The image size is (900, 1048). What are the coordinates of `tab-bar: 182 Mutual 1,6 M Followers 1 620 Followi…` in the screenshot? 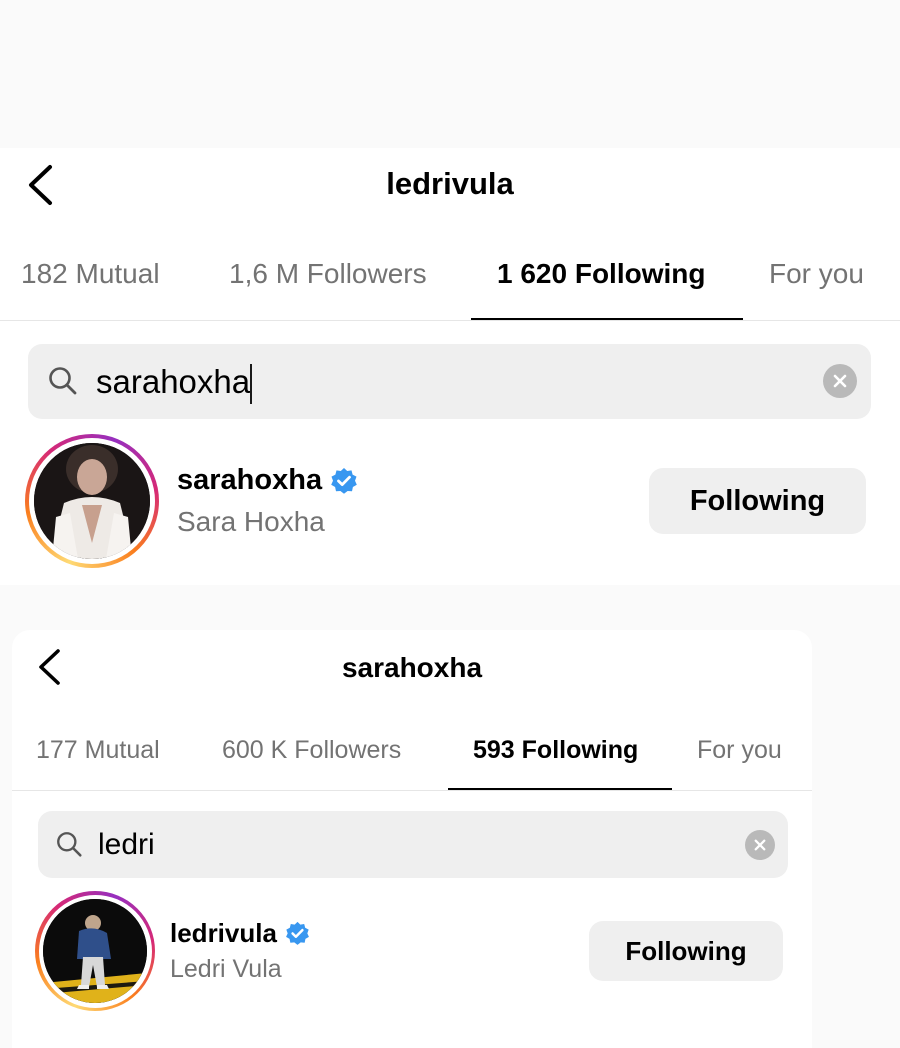 It's located at (450, 288).